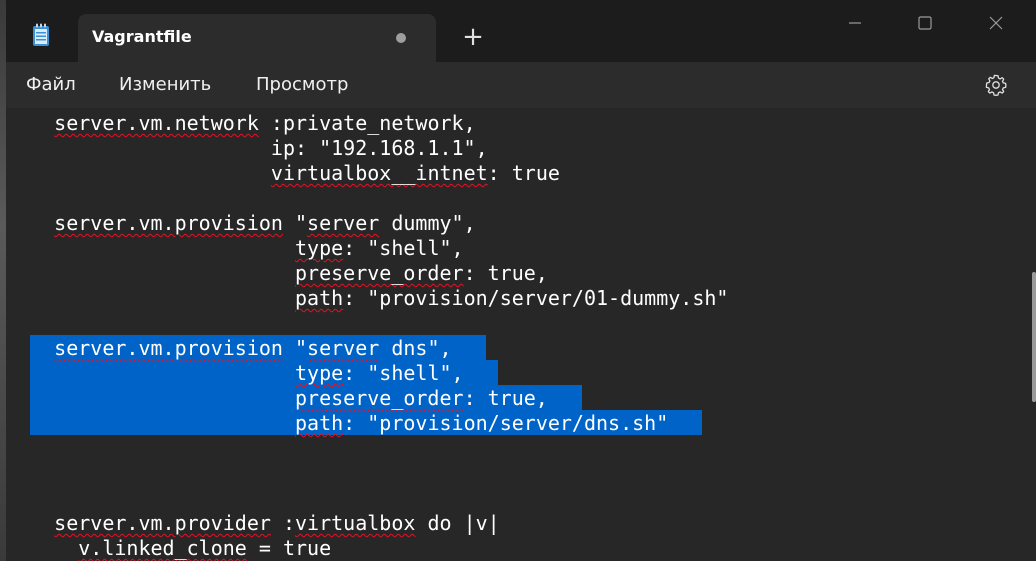 Image resolution: width=1036 pixels, height=561 pixels. What do you see at coordinates (265, 223) in the screenshot?
I see `code-line: server.vm.provision "server dummy",` at bounding box center [265, 223].